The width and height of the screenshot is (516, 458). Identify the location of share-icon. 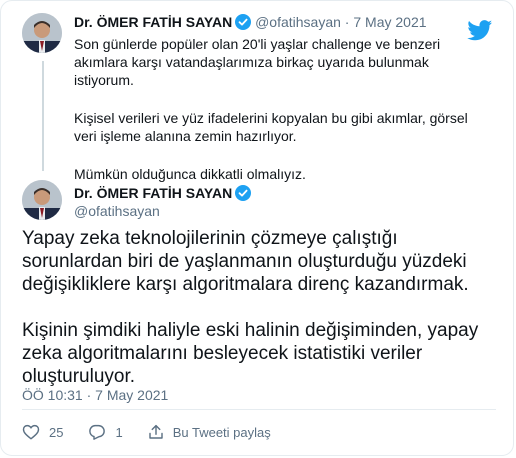
(156, 432).